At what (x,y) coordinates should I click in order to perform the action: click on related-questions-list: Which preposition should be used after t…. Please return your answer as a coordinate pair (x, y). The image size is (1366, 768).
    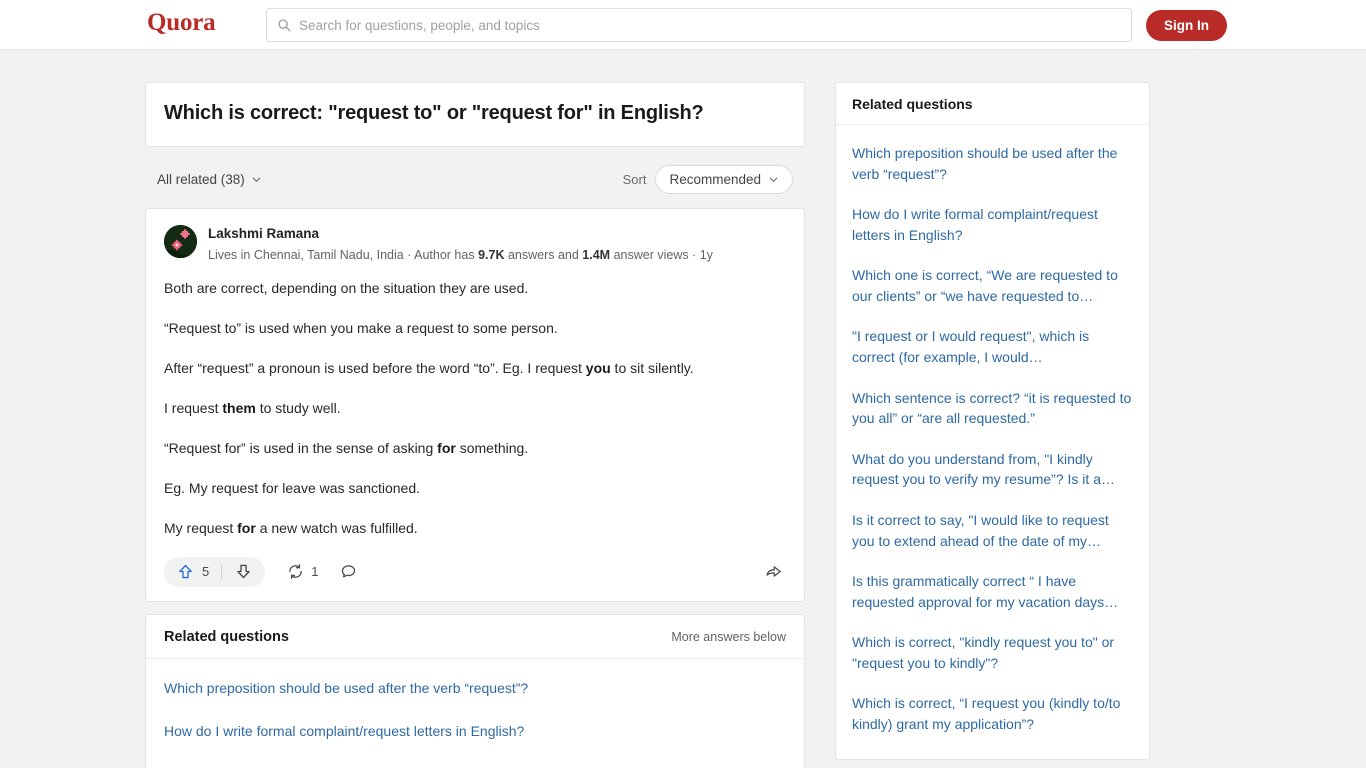
    Looking at the image, I should click on (475, 713).